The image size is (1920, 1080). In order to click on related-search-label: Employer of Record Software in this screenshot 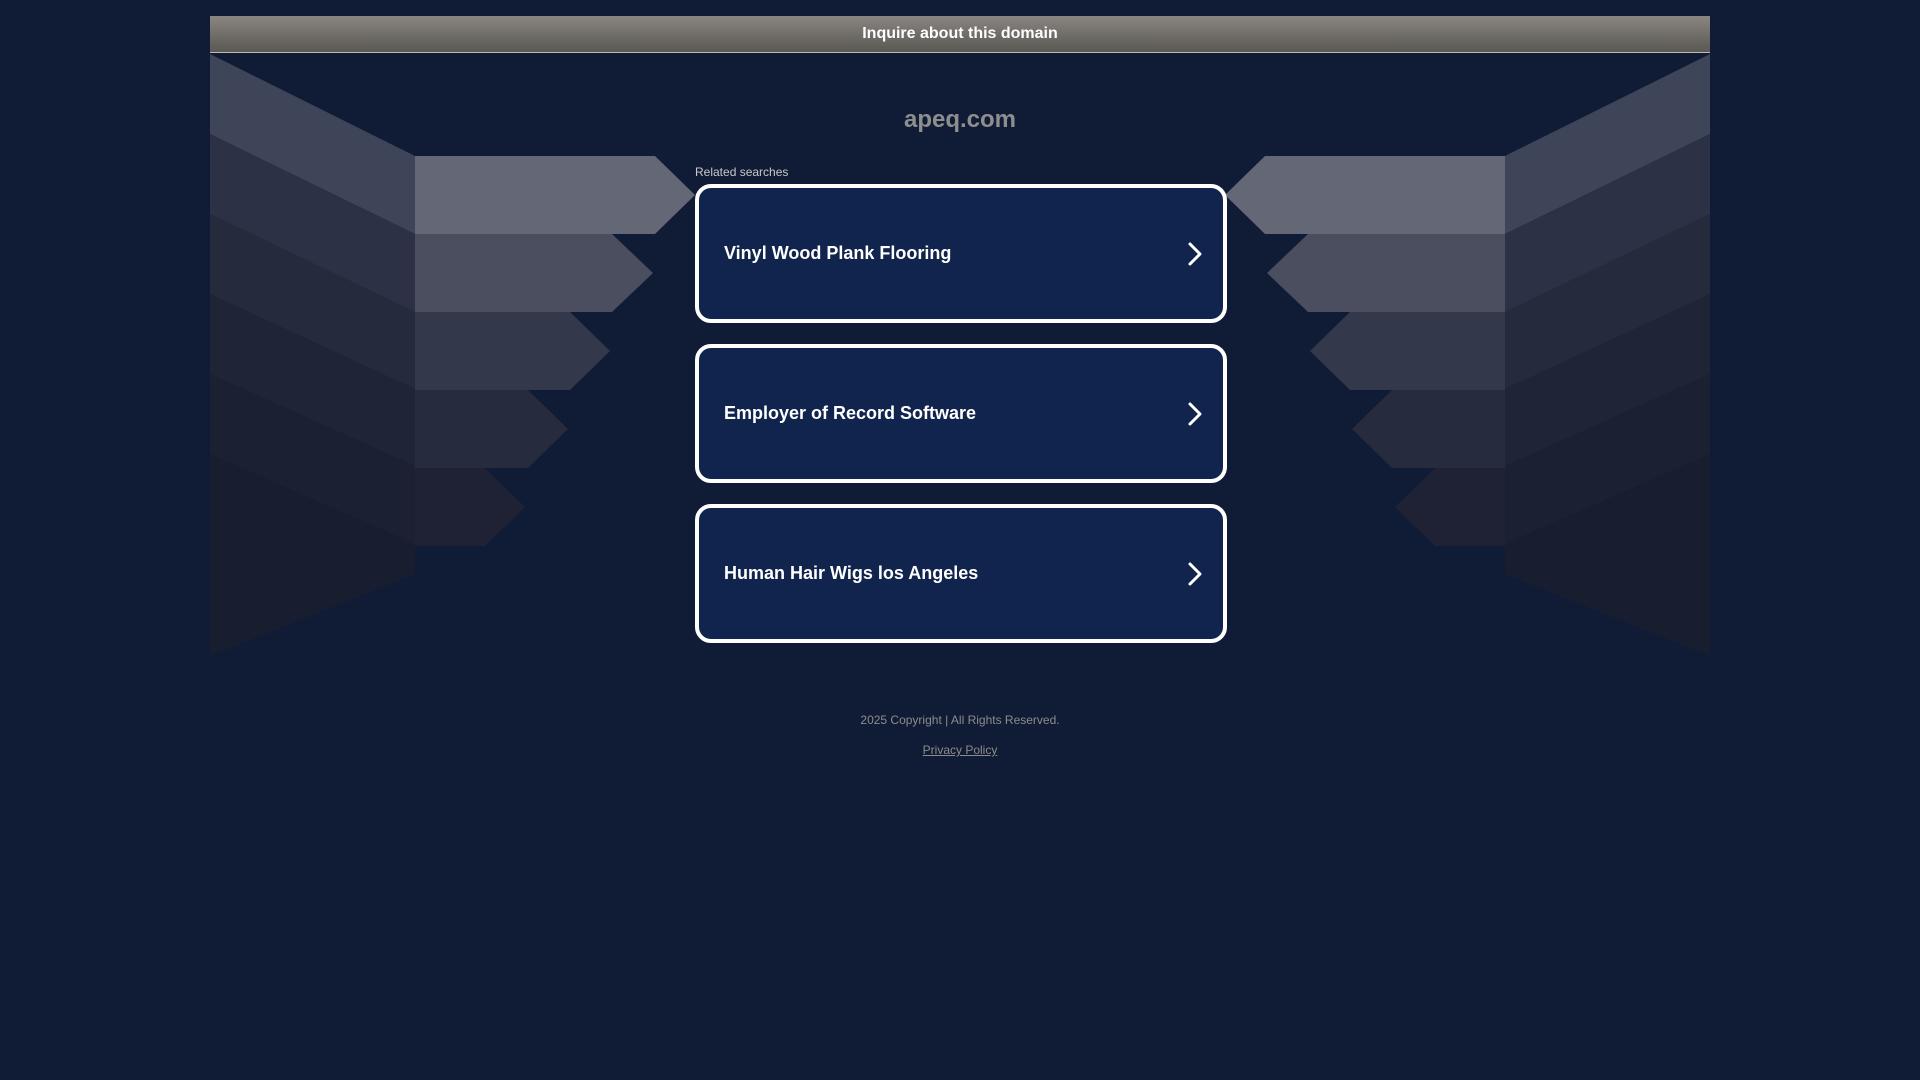, I will do `click(850, 413)`.